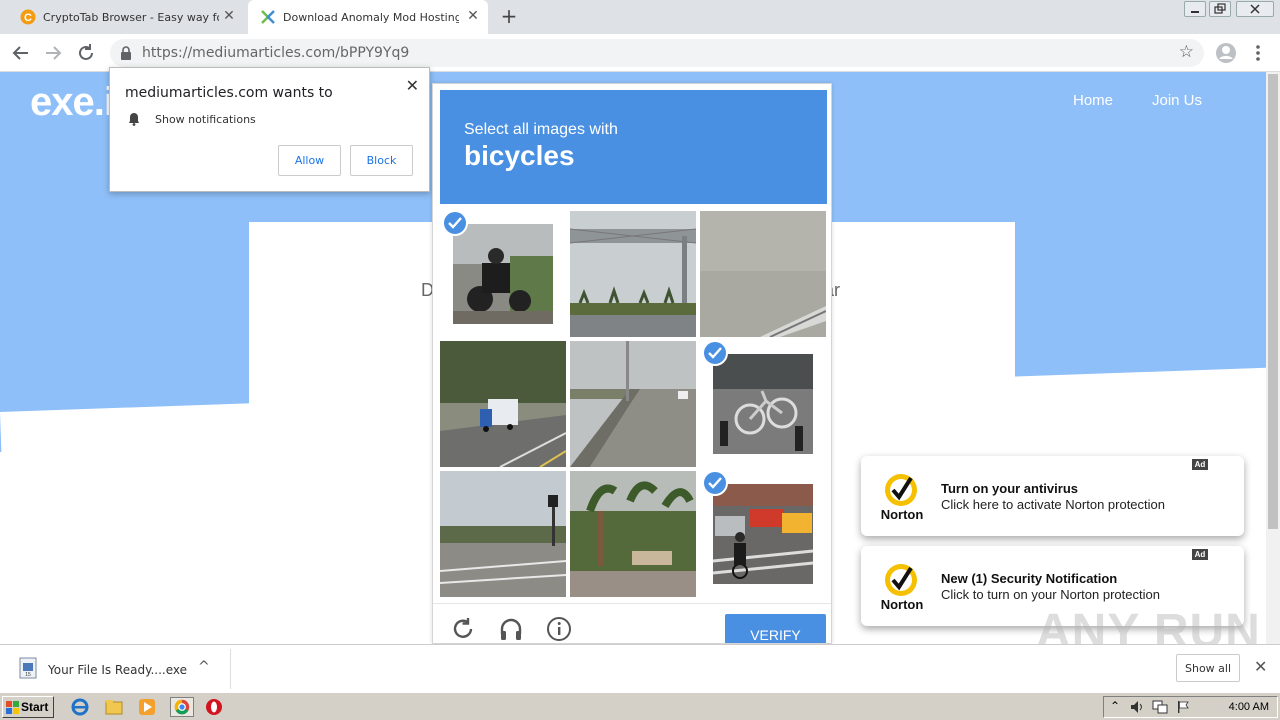 The width and height of the screenshot is (1280, 720). I want to click on ad-title: New (1) Security Notification, so click(1029, 578).